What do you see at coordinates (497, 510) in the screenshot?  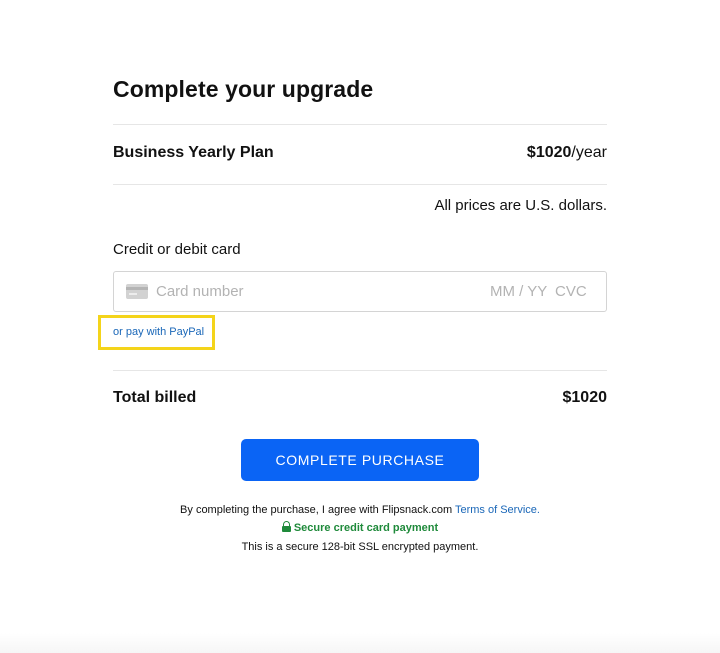 I see `terms-of-service-link: Terms of Service.` at bounding box center [497, 510].